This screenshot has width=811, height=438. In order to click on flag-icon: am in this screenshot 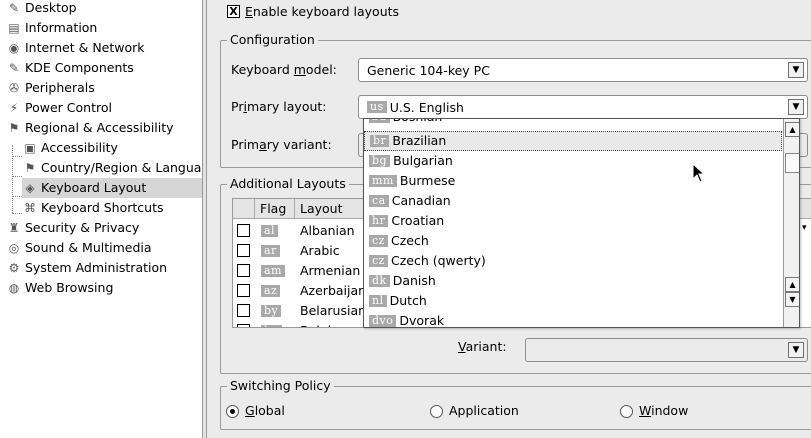, I will do `click(273, 271)`.